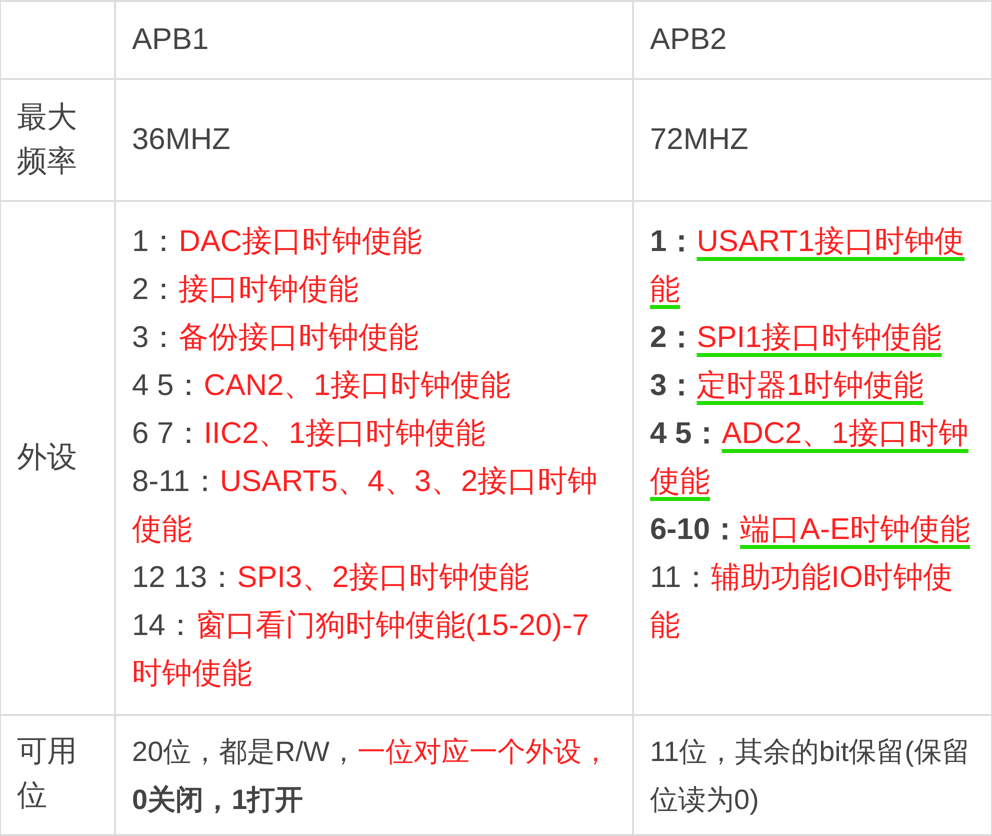 The width and height of the screenshot is (992, 836). Describe the element at coordinates (278, 242) in the screenshot. I see `peripheral-entry: 1：DAC接口时钟使能` at that location.